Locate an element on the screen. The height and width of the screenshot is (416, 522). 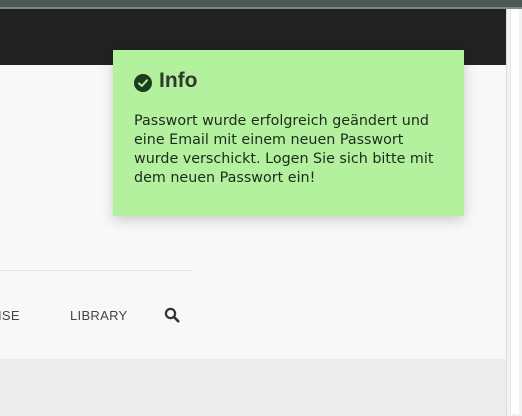
vertical-scrollbar is located at coordinates (514, 212).